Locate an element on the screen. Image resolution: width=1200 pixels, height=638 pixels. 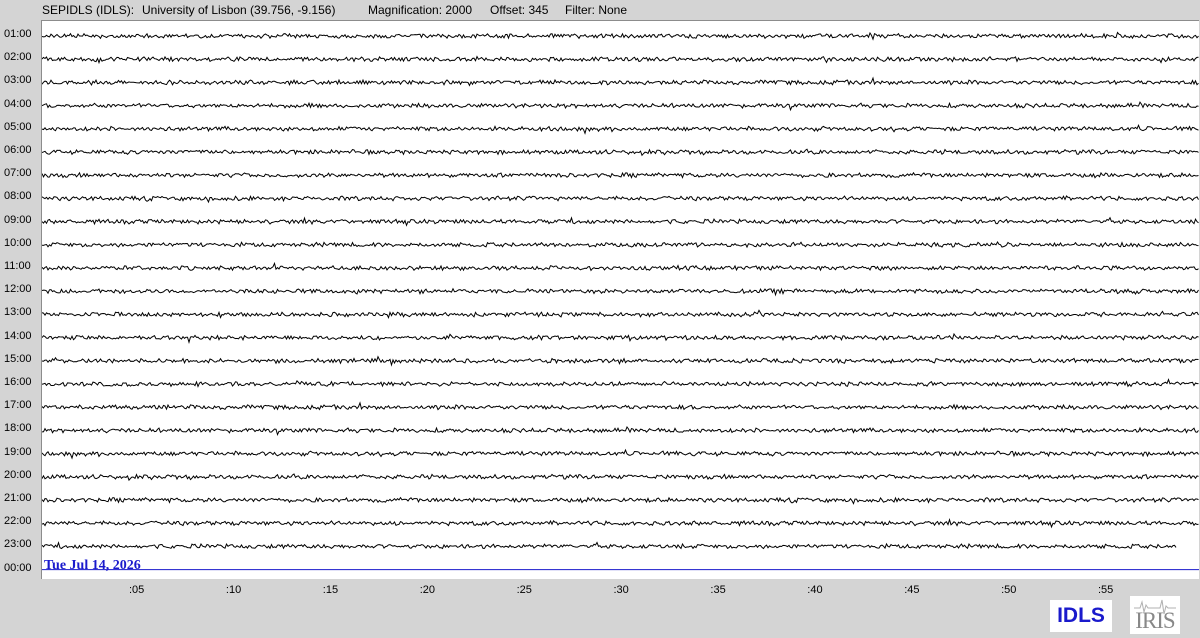
hour-label: 14:00 is located at coordinates (18, 335).